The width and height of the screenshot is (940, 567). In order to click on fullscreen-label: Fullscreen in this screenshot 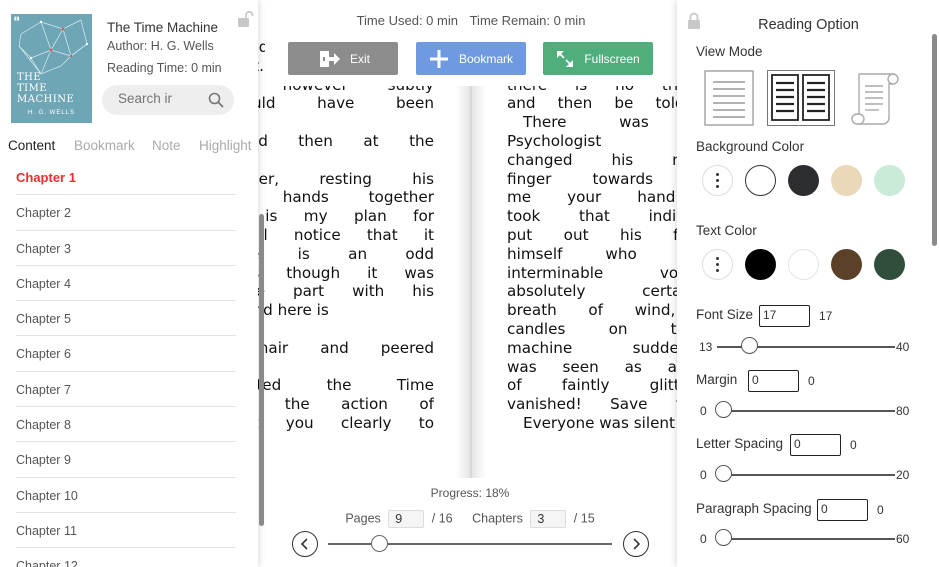, I will do `click(612, 58)`.